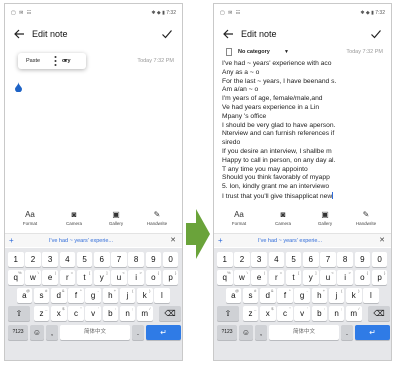 This screenshot has height=365, width=395. What do you see at coordinates (50, 259) in the screenshot?
I see `key-number: 3` at bounding box center [50, 259].